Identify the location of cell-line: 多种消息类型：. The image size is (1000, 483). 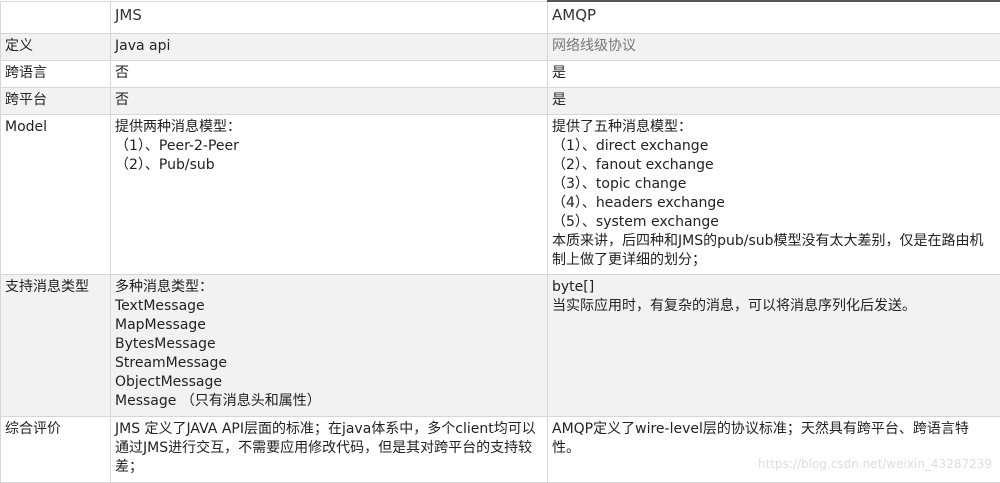
(329, 287).